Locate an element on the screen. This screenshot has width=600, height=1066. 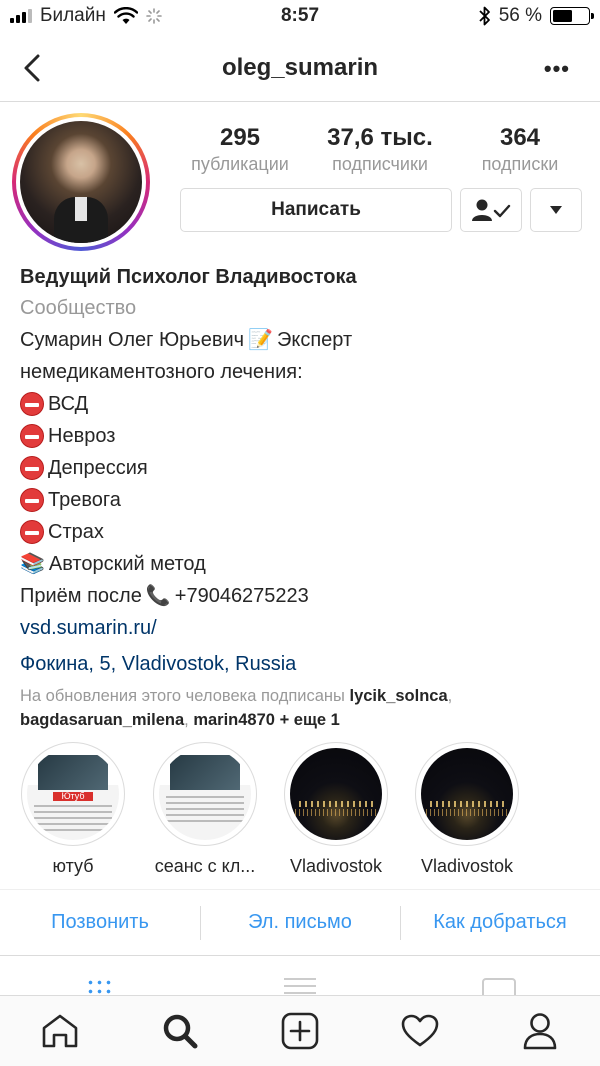
highlight-cover: Ютуб is located at coordinates (73, 794).